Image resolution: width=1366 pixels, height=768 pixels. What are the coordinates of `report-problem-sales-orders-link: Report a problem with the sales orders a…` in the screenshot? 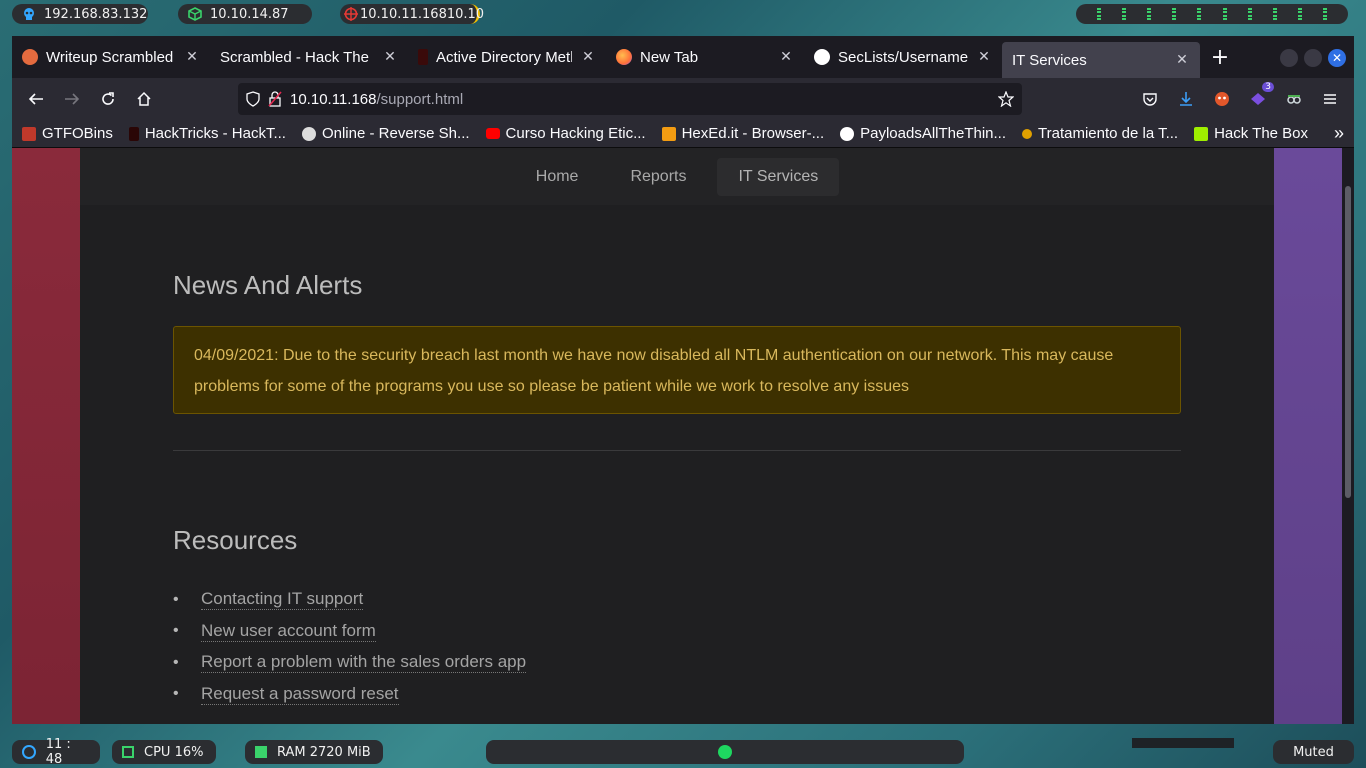 It's located at (364, 663).